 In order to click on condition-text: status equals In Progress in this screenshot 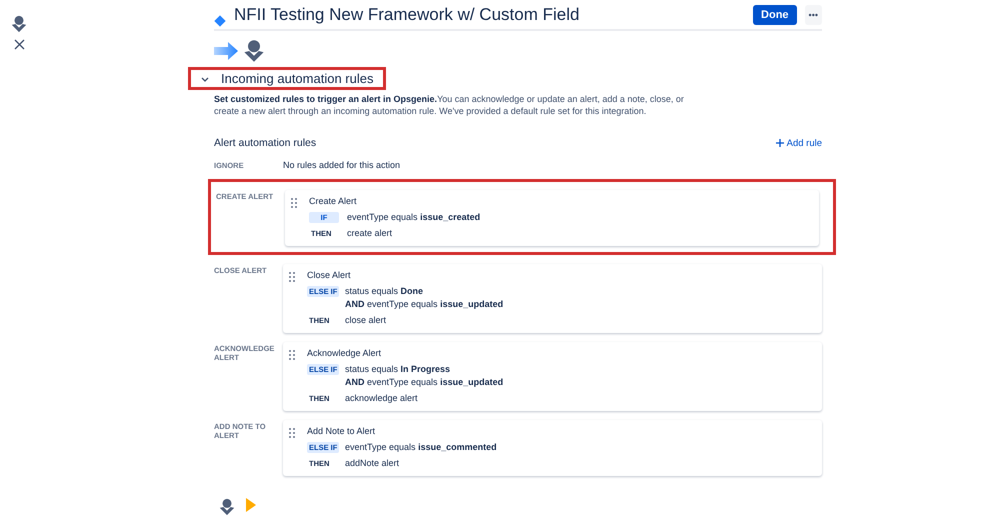, I will do `click(398, 369)`.